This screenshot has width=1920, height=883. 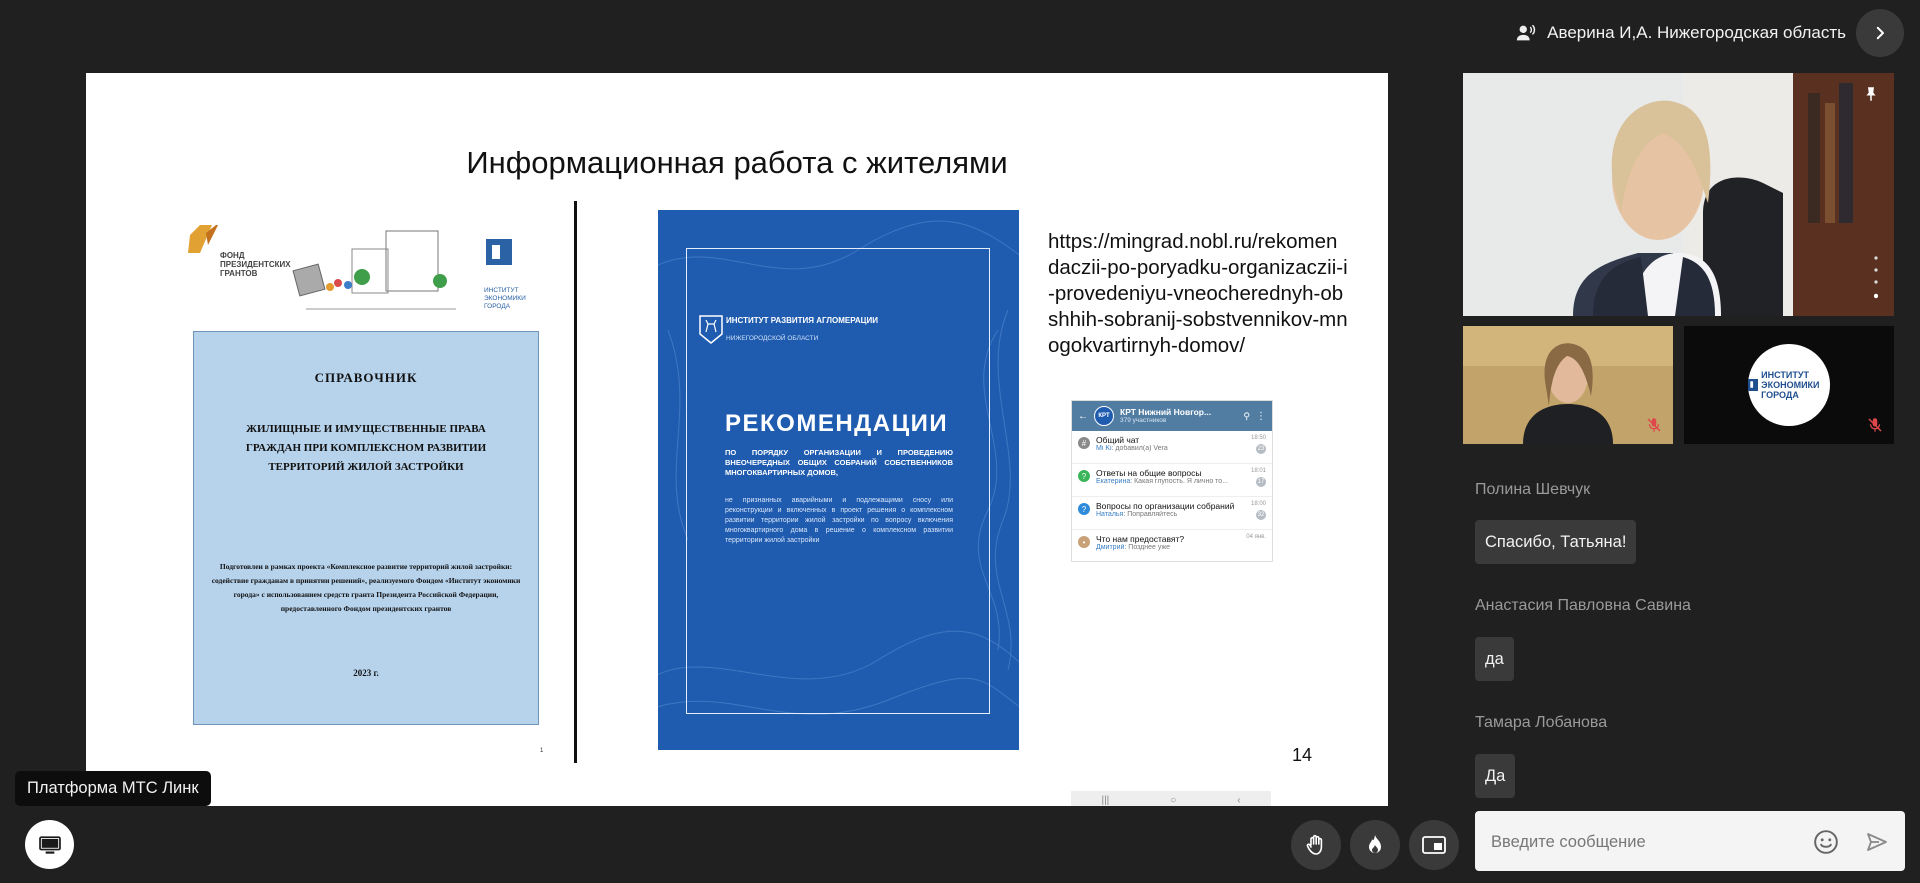 What do you see at coordinates (1541, 722) in the screenshot?
I see `chat-message-author: Тамара Лобанова` at bounding box center [1541, 722].